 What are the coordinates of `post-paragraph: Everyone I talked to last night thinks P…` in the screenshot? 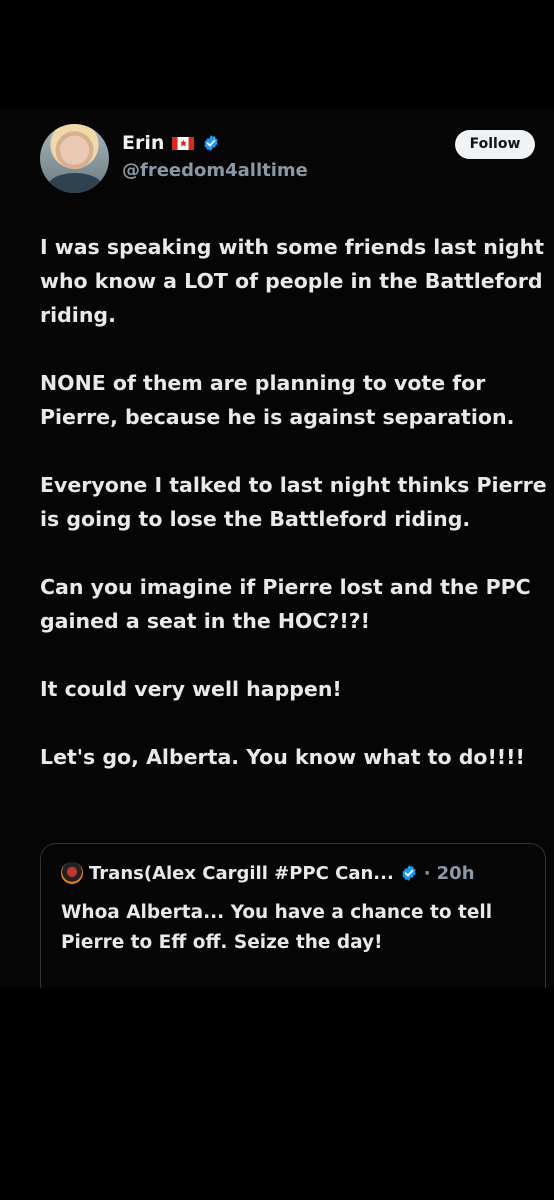 It's located at (293, 502).